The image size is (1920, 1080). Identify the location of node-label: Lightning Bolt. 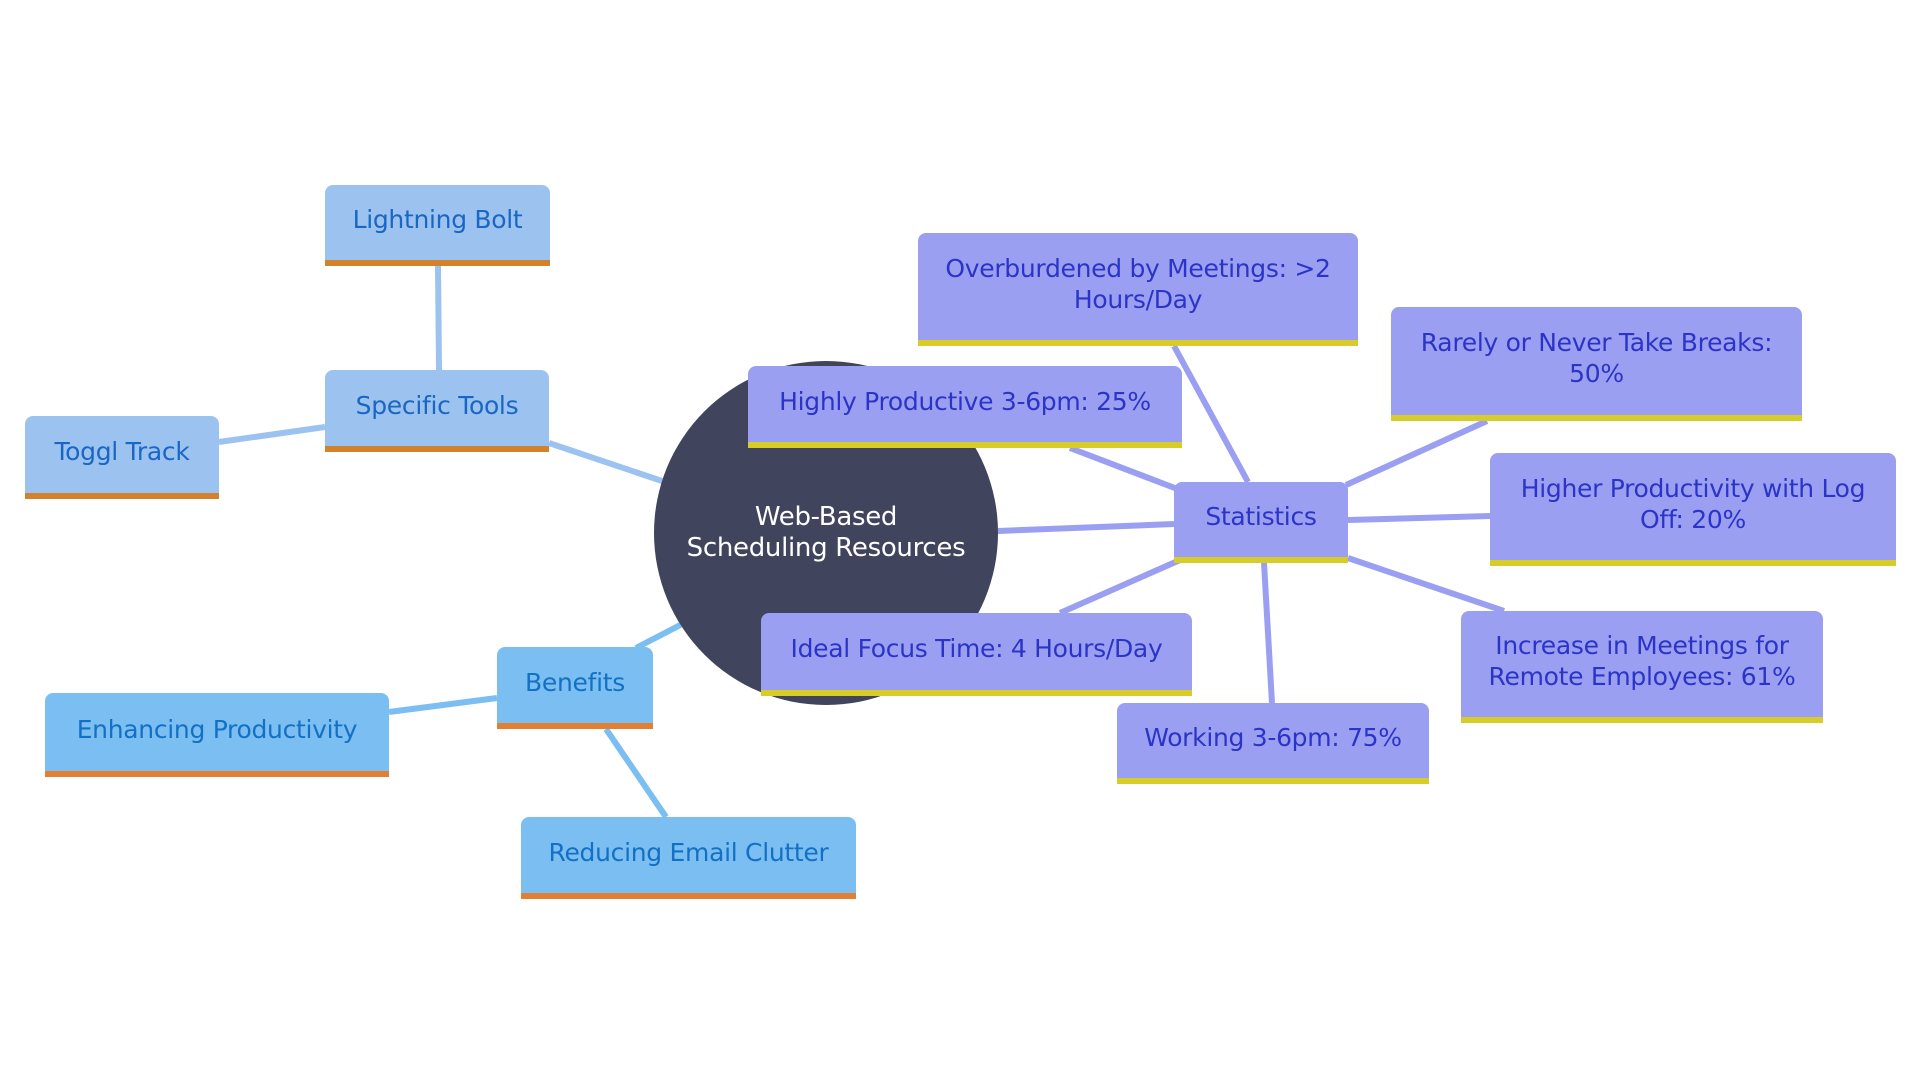
(437, 219).